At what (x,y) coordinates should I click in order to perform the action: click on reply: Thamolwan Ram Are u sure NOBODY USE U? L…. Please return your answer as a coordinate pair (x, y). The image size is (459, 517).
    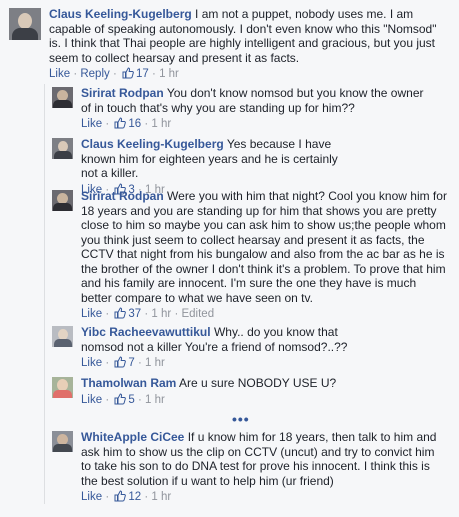
    Looking at the image, I should click on (217, 391).